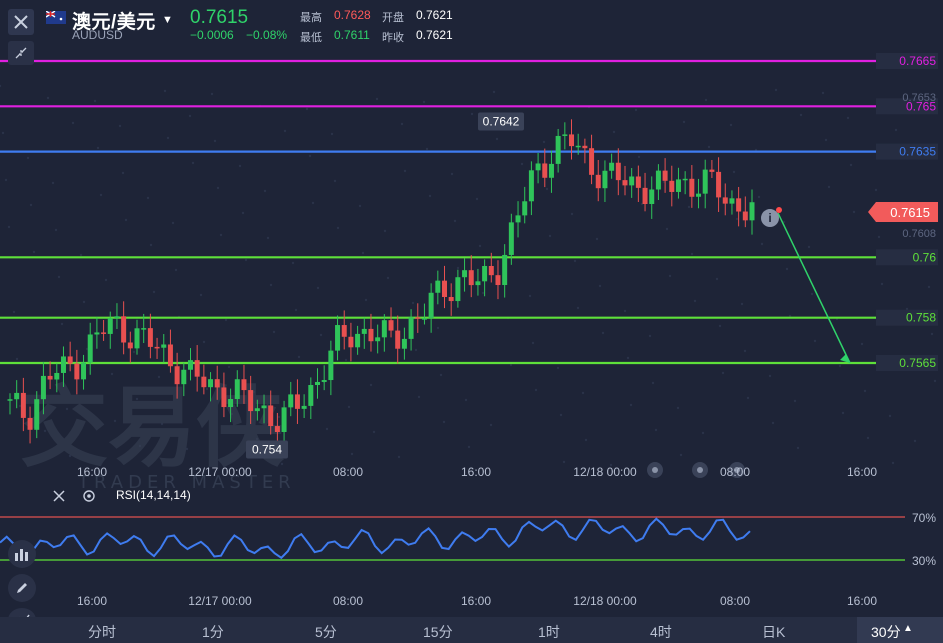 The image size is (943, 643). I want to click on tf-tick: 分时, so click(102, 632).